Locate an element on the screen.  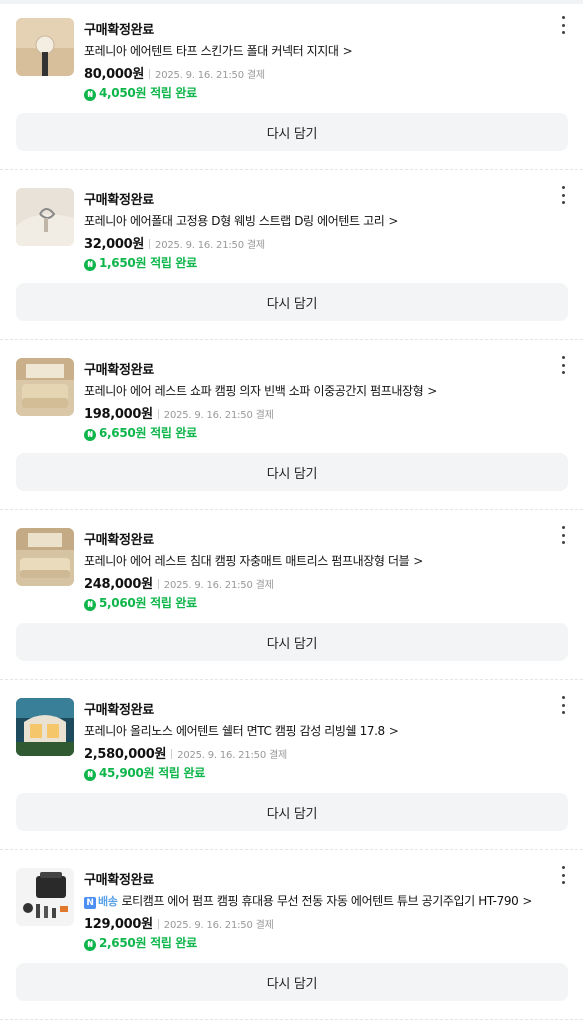
product-name: 포레니아 에어 레스트 침대 캠핑 자충매트 매트리스 펌프내장형 더블 is located at coordinates (247, 561).